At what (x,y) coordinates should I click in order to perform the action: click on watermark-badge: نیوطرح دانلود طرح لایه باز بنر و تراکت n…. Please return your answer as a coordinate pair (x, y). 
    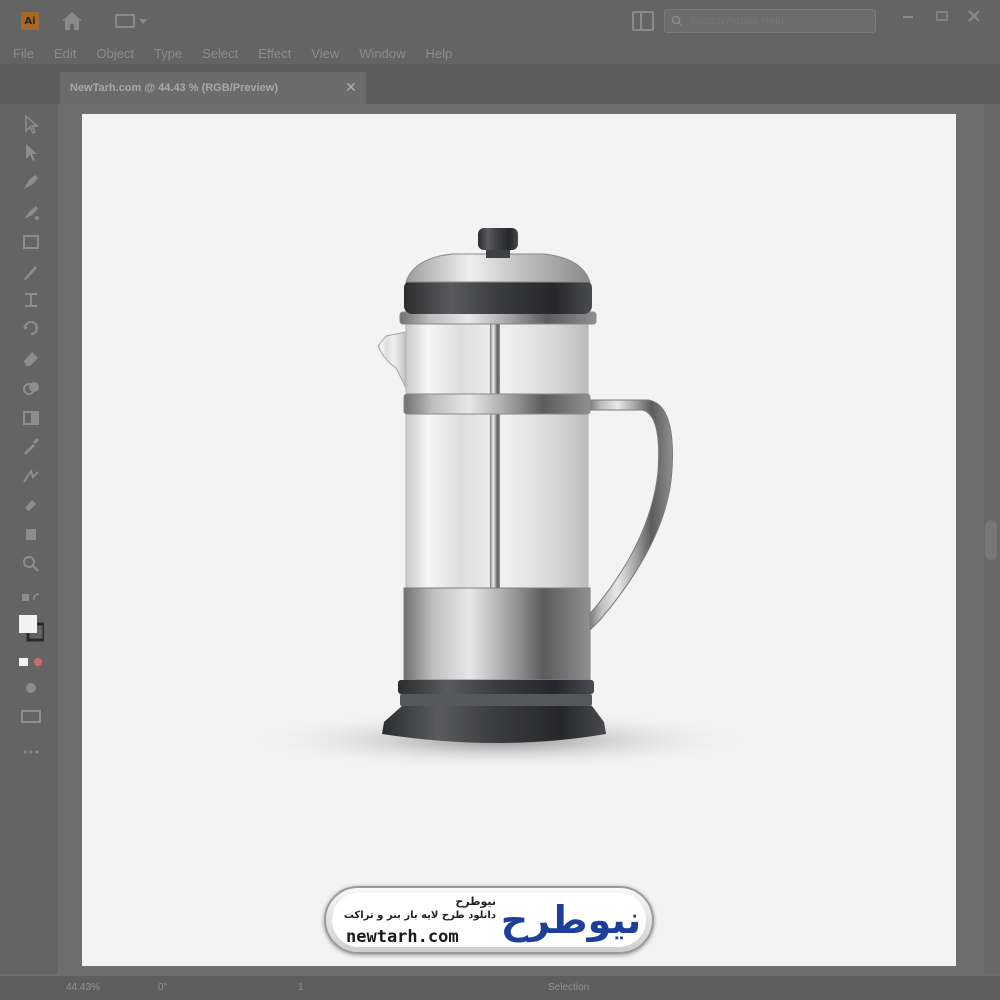
    Looking at the image, I should click on (489, 920).